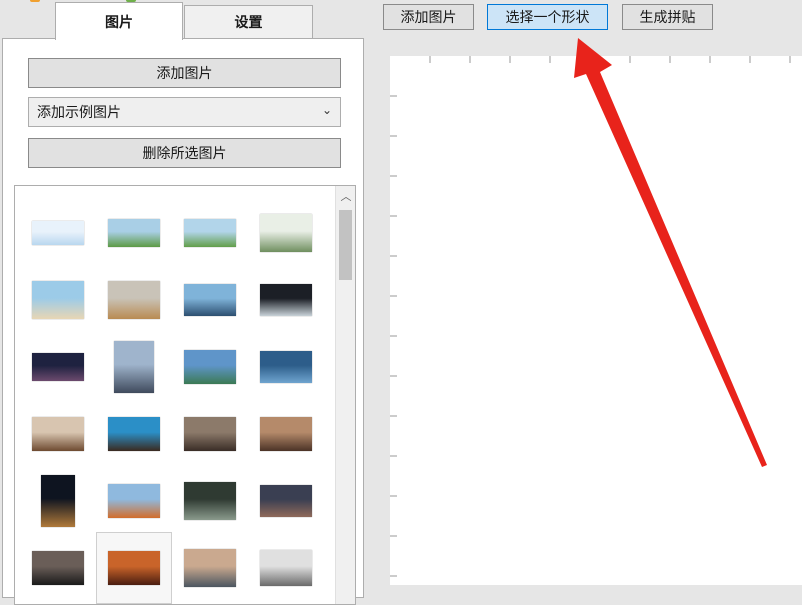  I want to click on app-icon, so click(35, 1).